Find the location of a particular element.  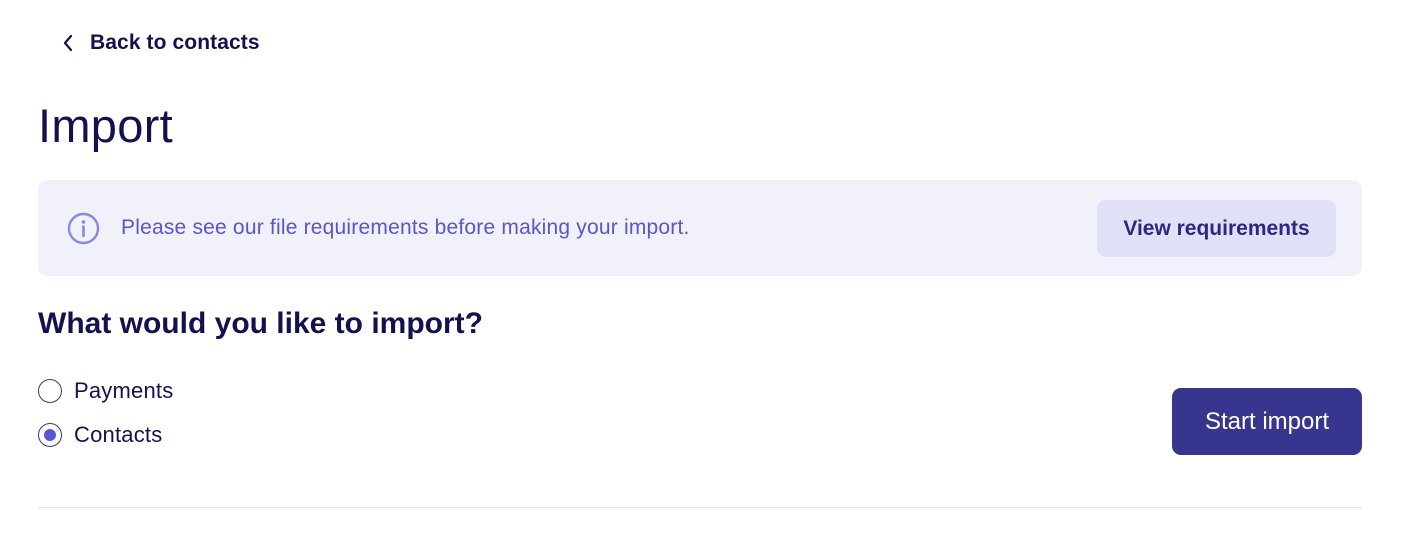

import-question-heading: What would you like to import? is located at coordinates (260, 323).